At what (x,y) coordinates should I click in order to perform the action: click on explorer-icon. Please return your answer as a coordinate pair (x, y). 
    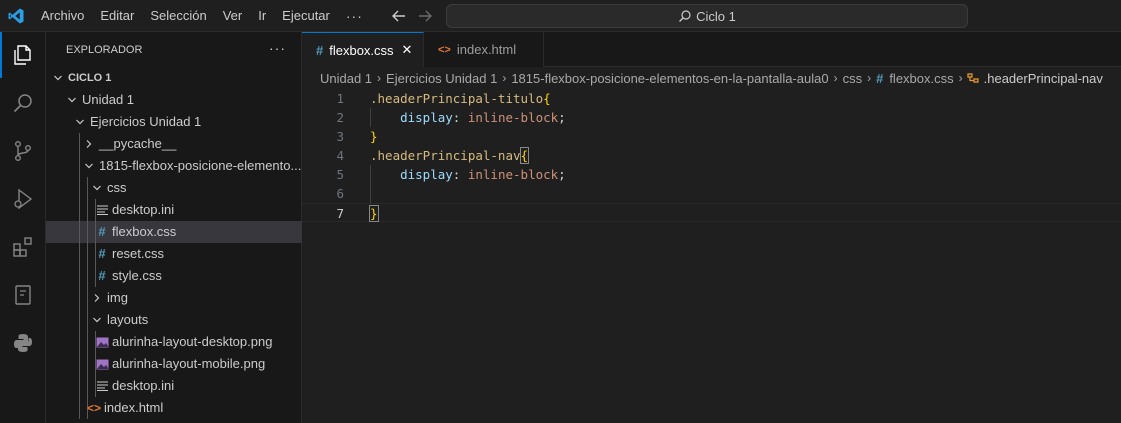
    Looking at the image, I should click on (23, 55).